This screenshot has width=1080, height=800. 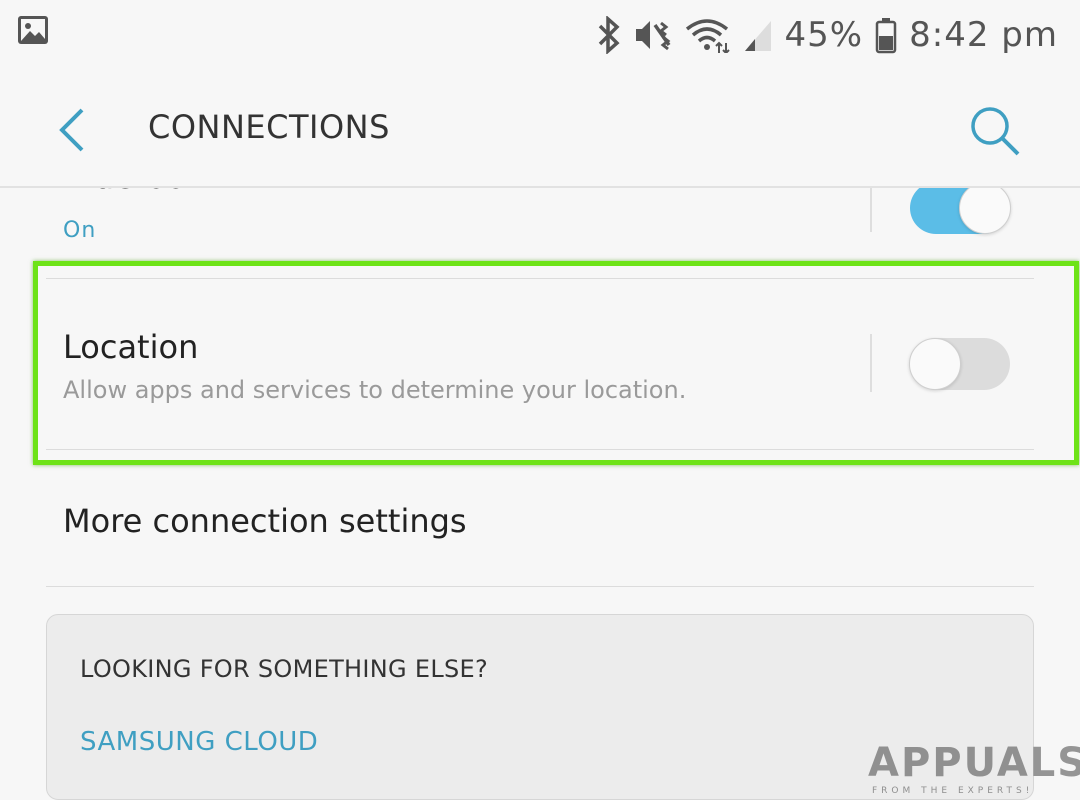 What do you see at coordinates (540, 35) in the screenshot?
I see `status-bar: 45% 8:42 pm` at bounding box center [540, 35].